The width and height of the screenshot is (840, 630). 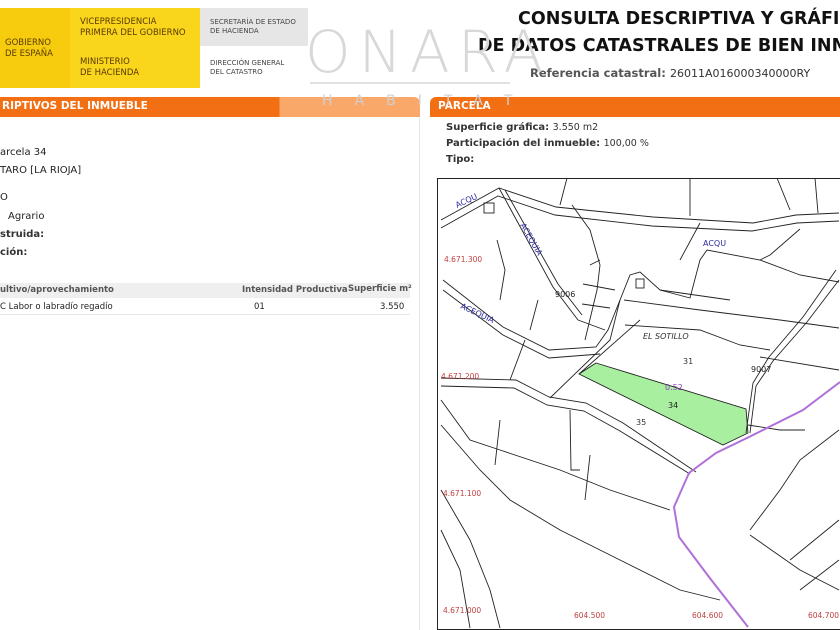 I want to click on participacion-value: 100,00 %, so click(x=626, y=143).